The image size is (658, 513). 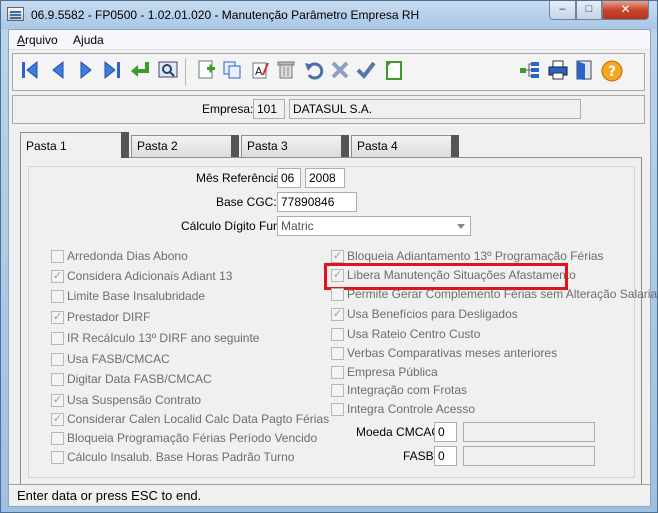 I want to click on checkbox-label: Arredonda Dias Abono, so click(x=127, y=256).